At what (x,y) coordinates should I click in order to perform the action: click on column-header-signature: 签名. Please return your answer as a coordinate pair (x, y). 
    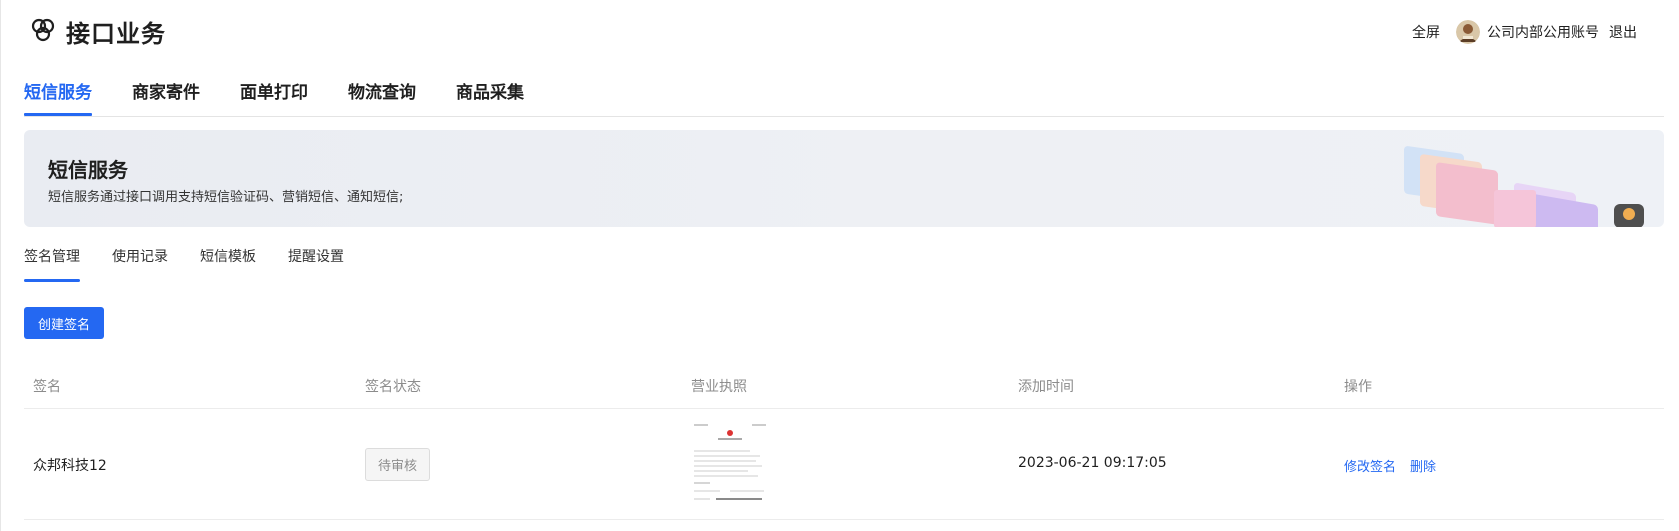
    Looking at the image, I should click on (47, 387).